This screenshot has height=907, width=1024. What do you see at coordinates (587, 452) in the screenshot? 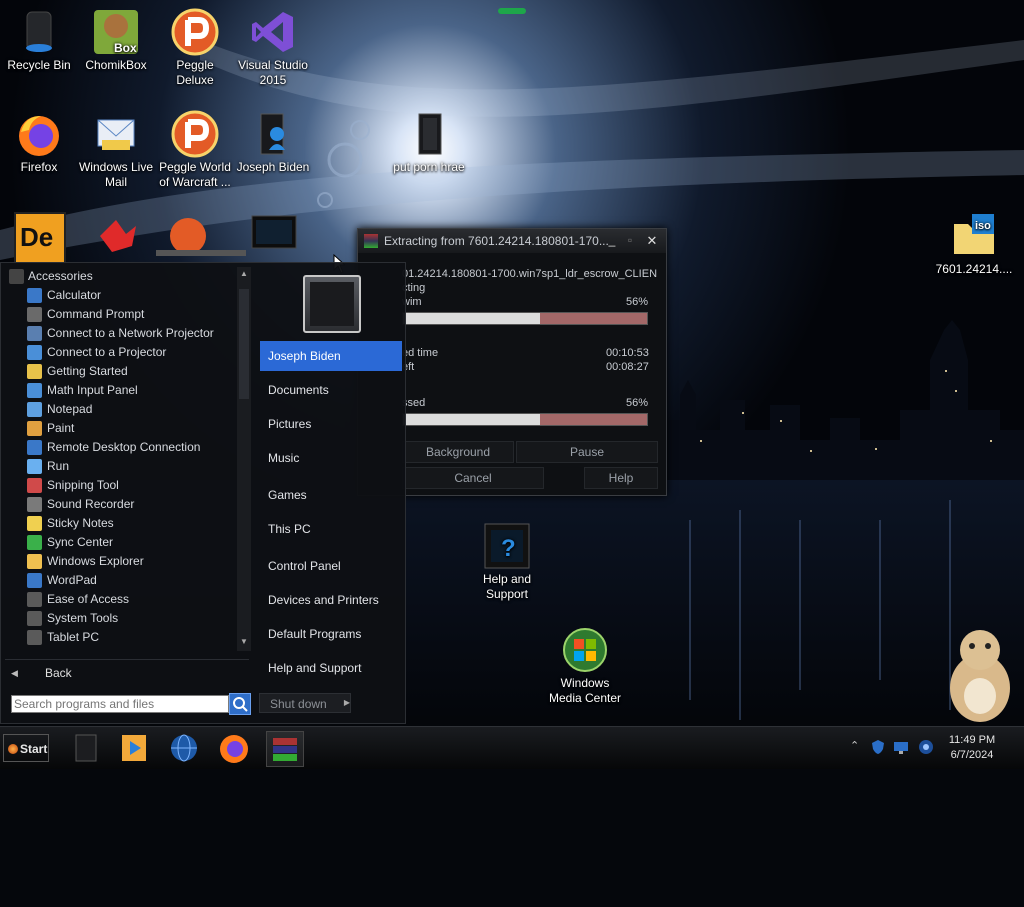
I see `pause-button: Pause` at bounding box center [587, 452].